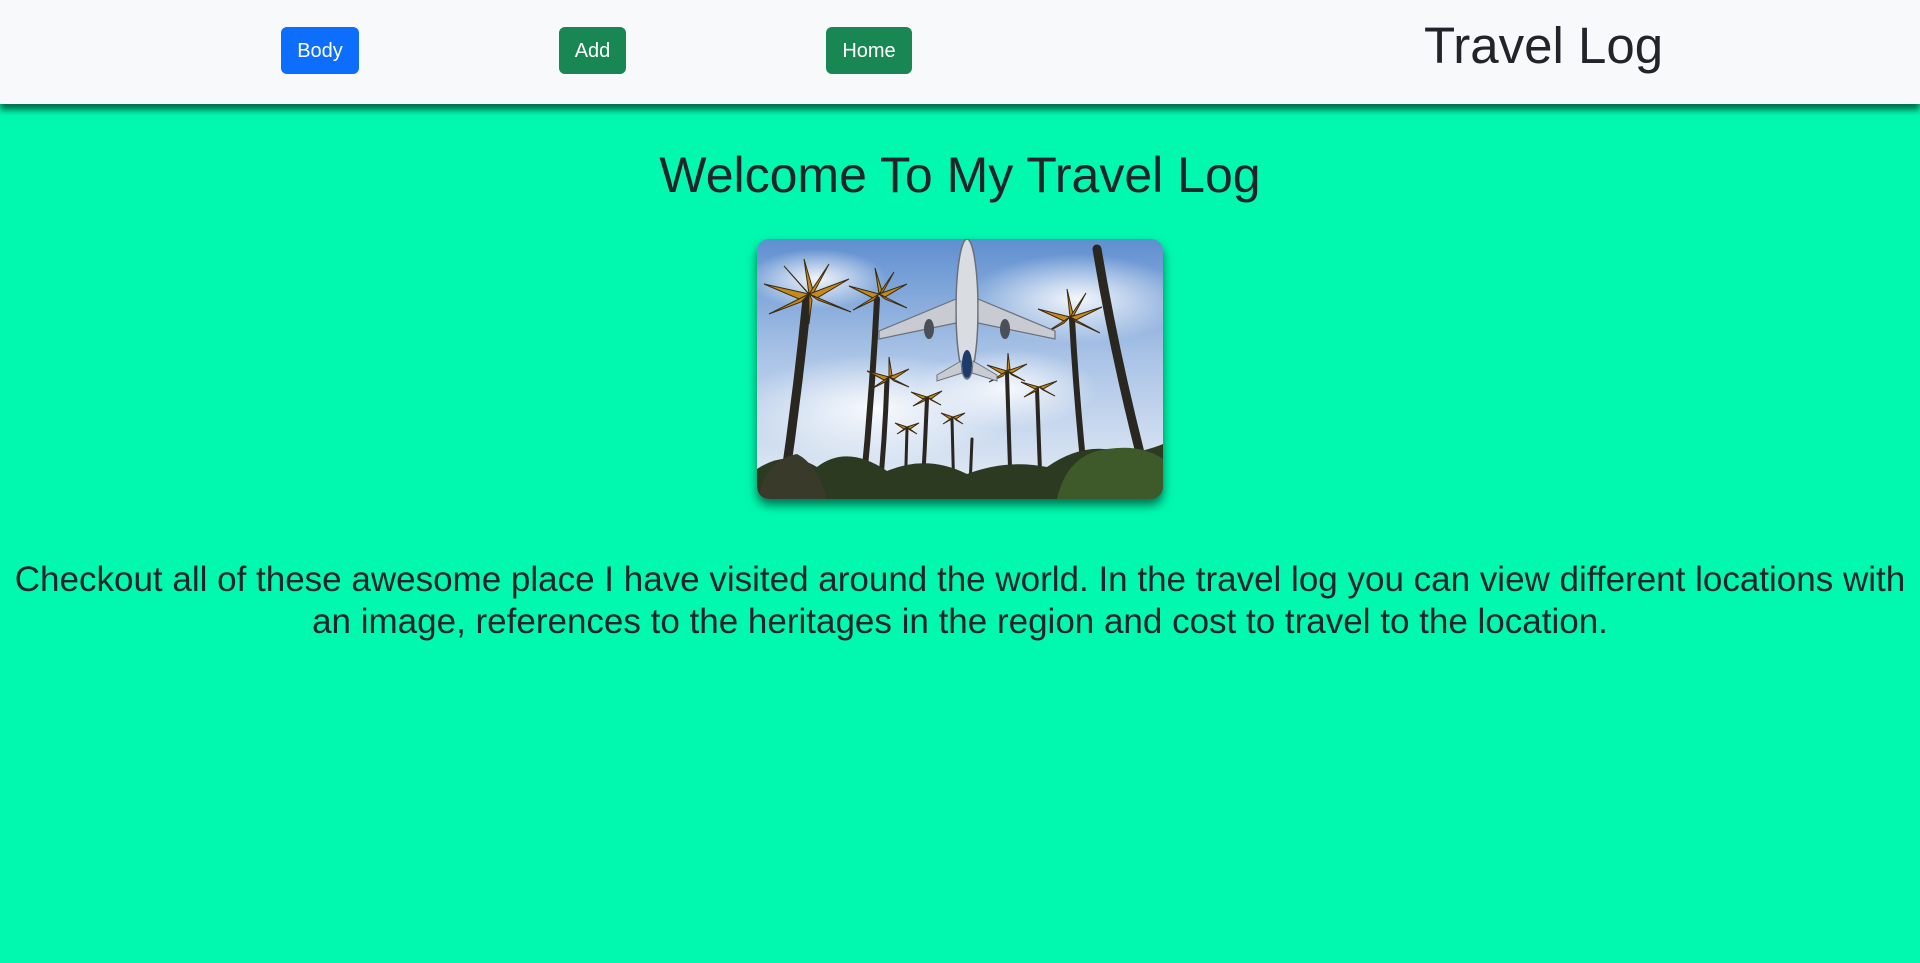  Describe the element at coordinates (960, 175) in the screenshot. I see `page-title: Welcome To My Travel Log` at that location.